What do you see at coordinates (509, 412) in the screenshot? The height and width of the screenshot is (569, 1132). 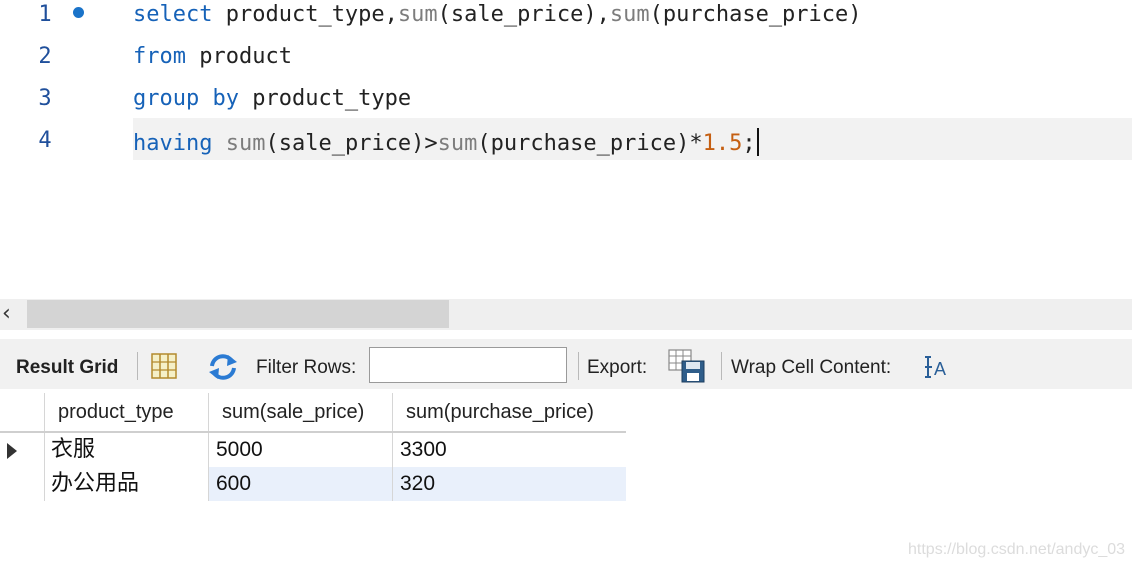 I see `column-header-sum-purchase-price: sum(purchase_price)` at bounding box center [509, 412].